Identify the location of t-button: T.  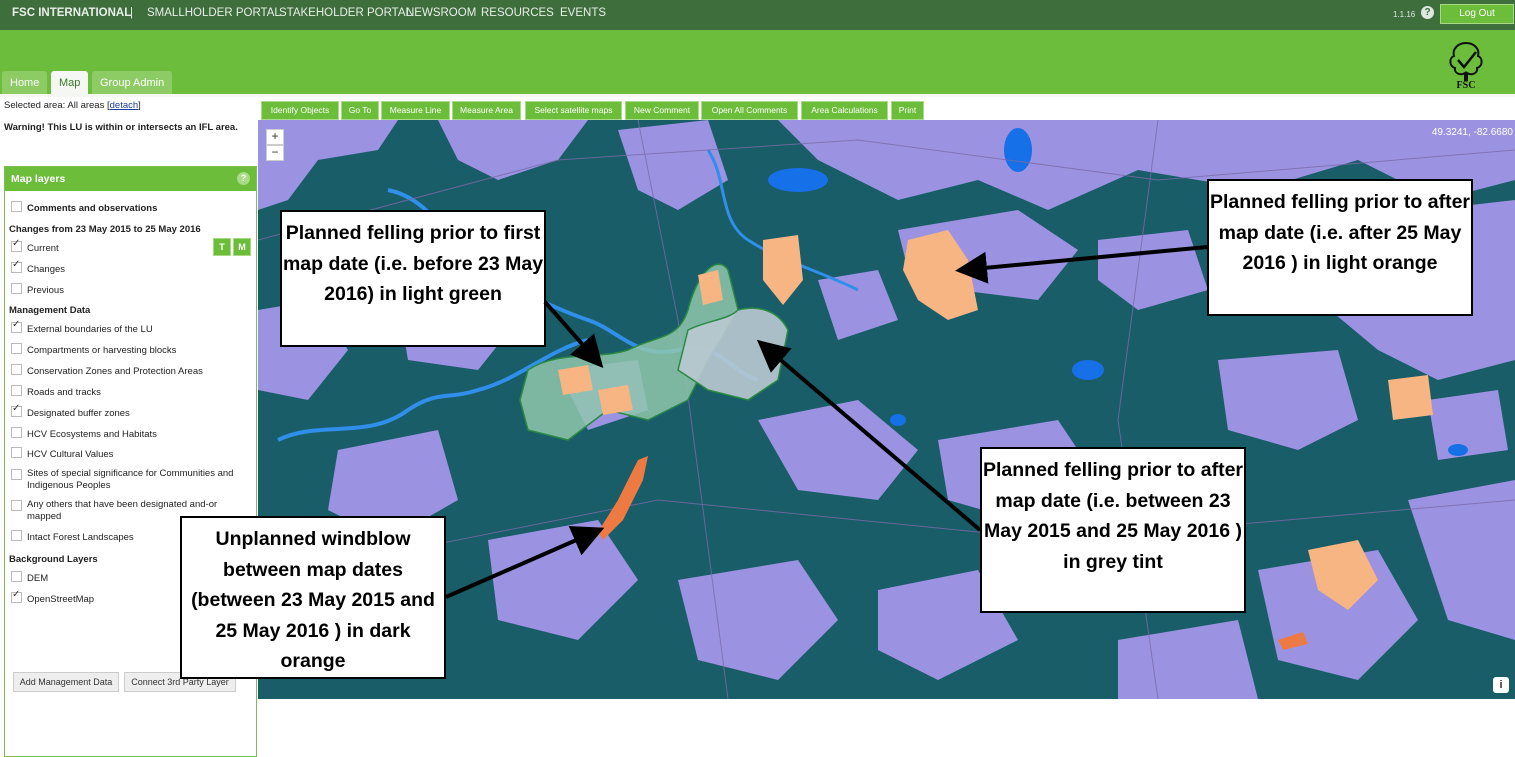
(222, 247).